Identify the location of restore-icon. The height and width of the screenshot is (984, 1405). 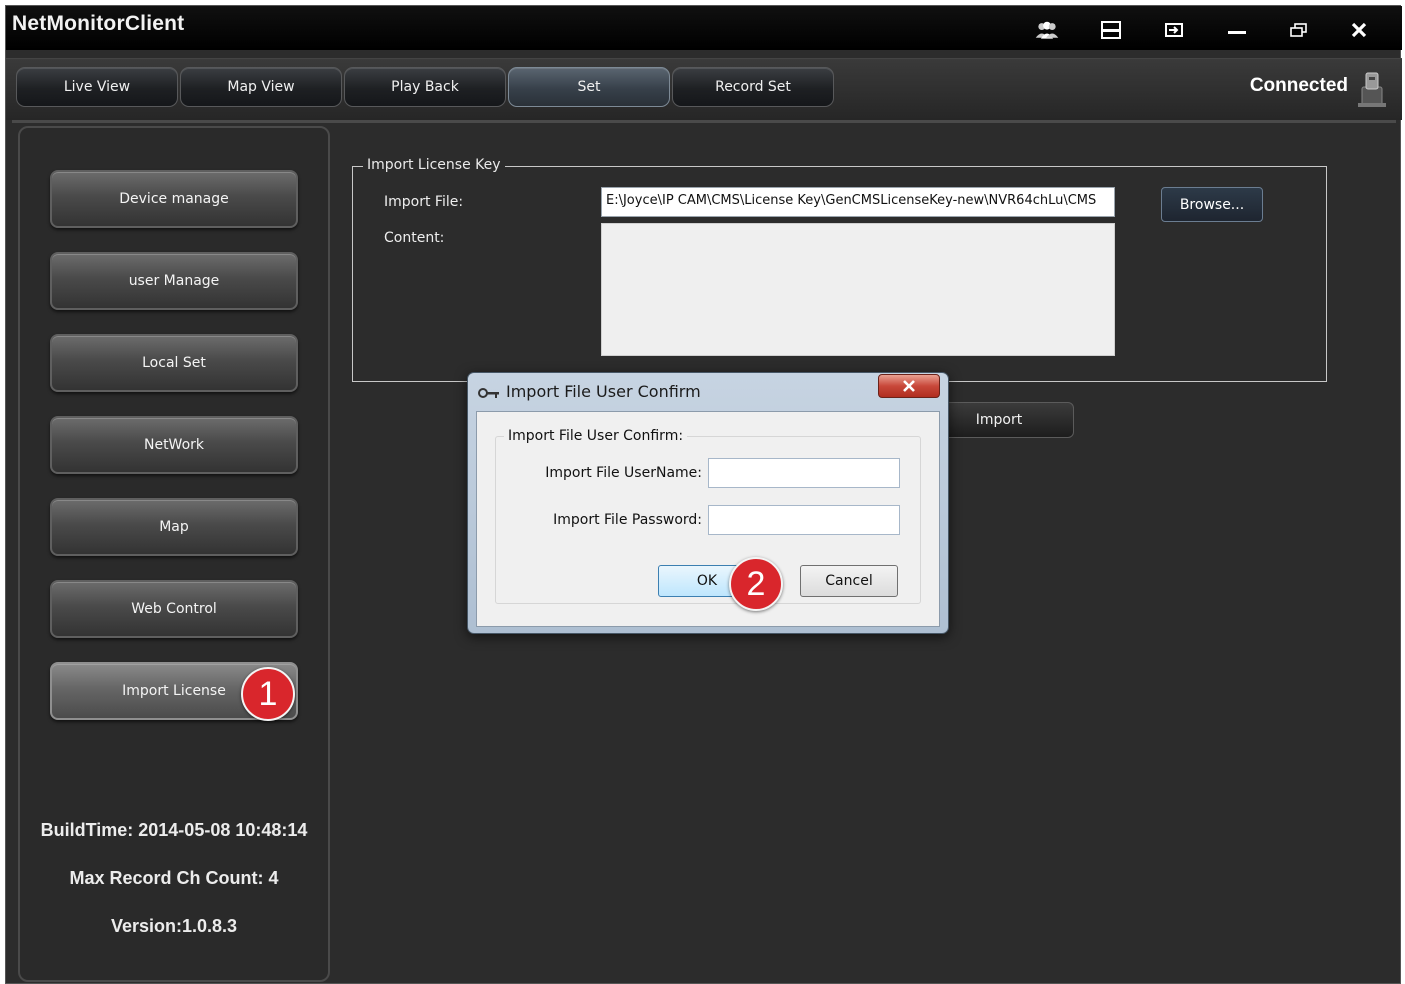
(1299, 30).